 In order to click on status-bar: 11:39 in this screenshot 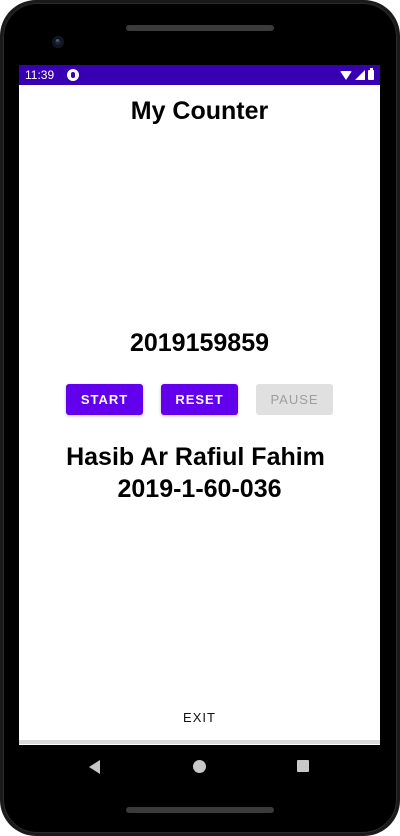, I will do `click(199, 75)`.